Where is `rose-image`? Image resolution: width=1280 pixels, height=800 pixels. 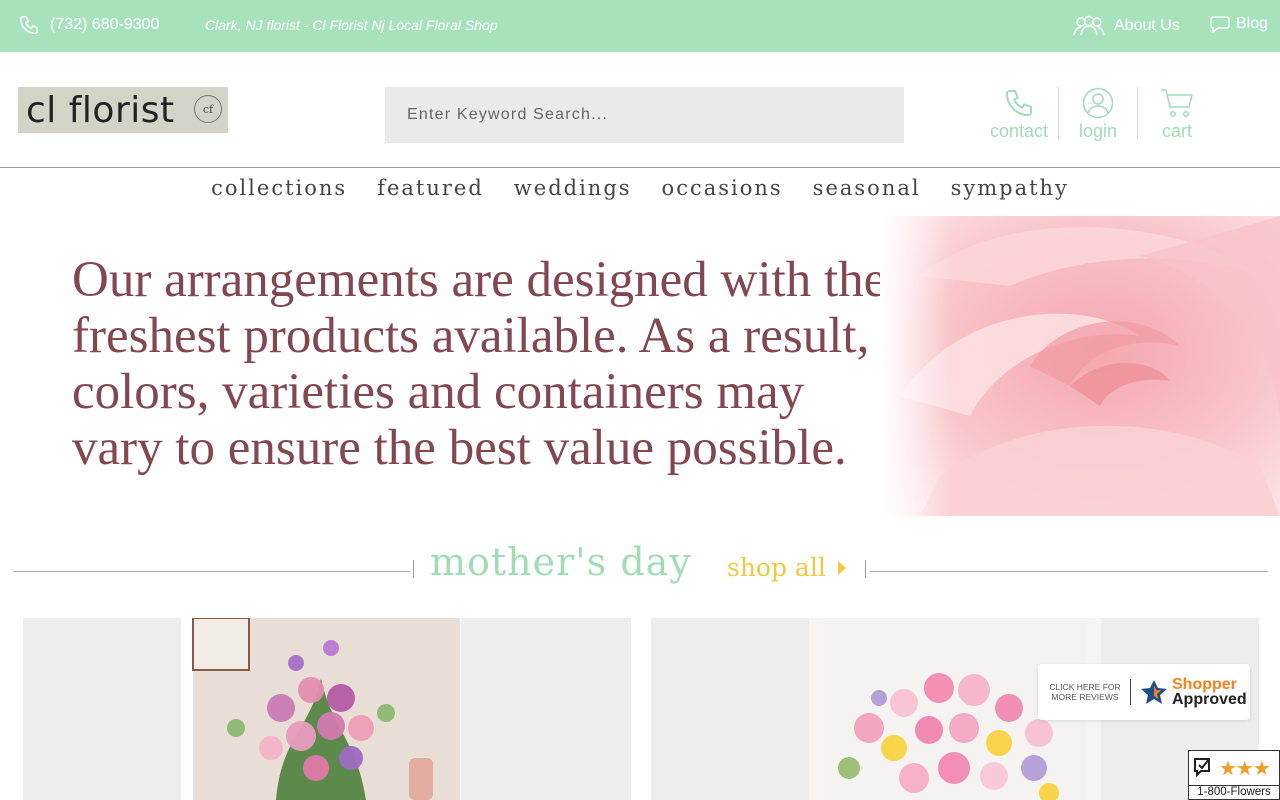 rose-image is located at coordinates (1080, 366).